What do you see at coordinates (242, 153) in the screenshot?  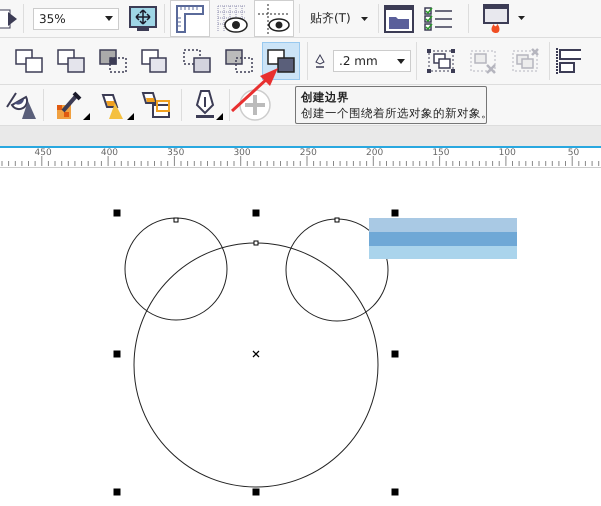 I see `ruler-label: 300` at bounding box center [242, 153].